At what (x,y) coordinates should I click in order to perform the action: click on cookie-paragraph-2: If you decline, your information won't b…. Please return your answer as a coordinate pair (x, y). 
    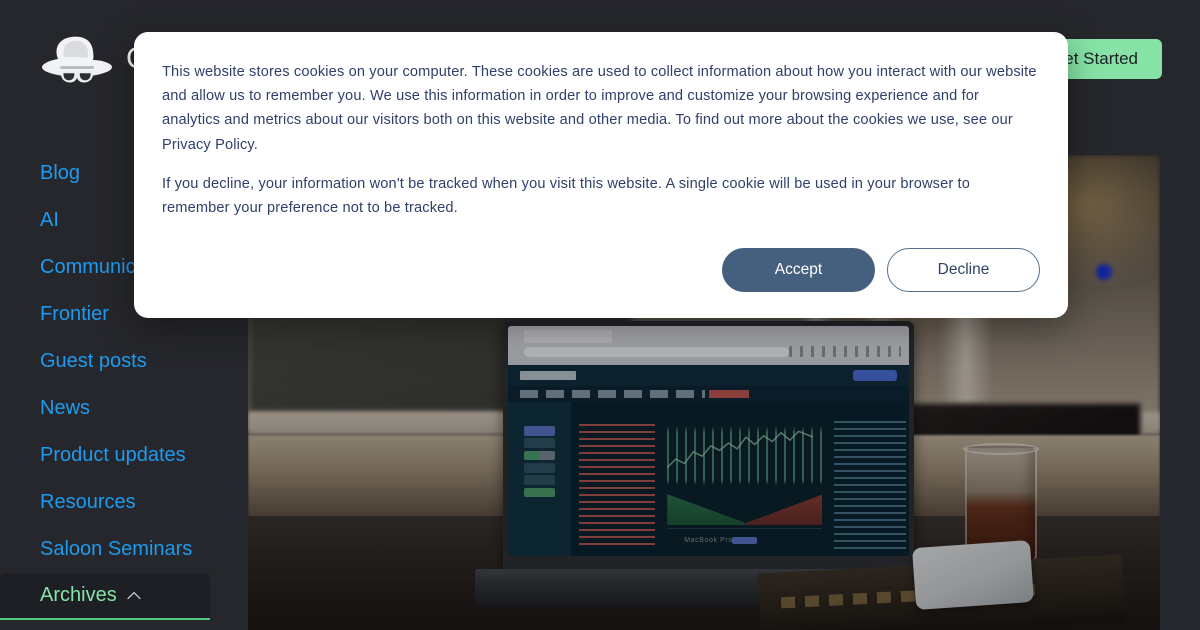
    Looking at the image, I should click on (566, 196).